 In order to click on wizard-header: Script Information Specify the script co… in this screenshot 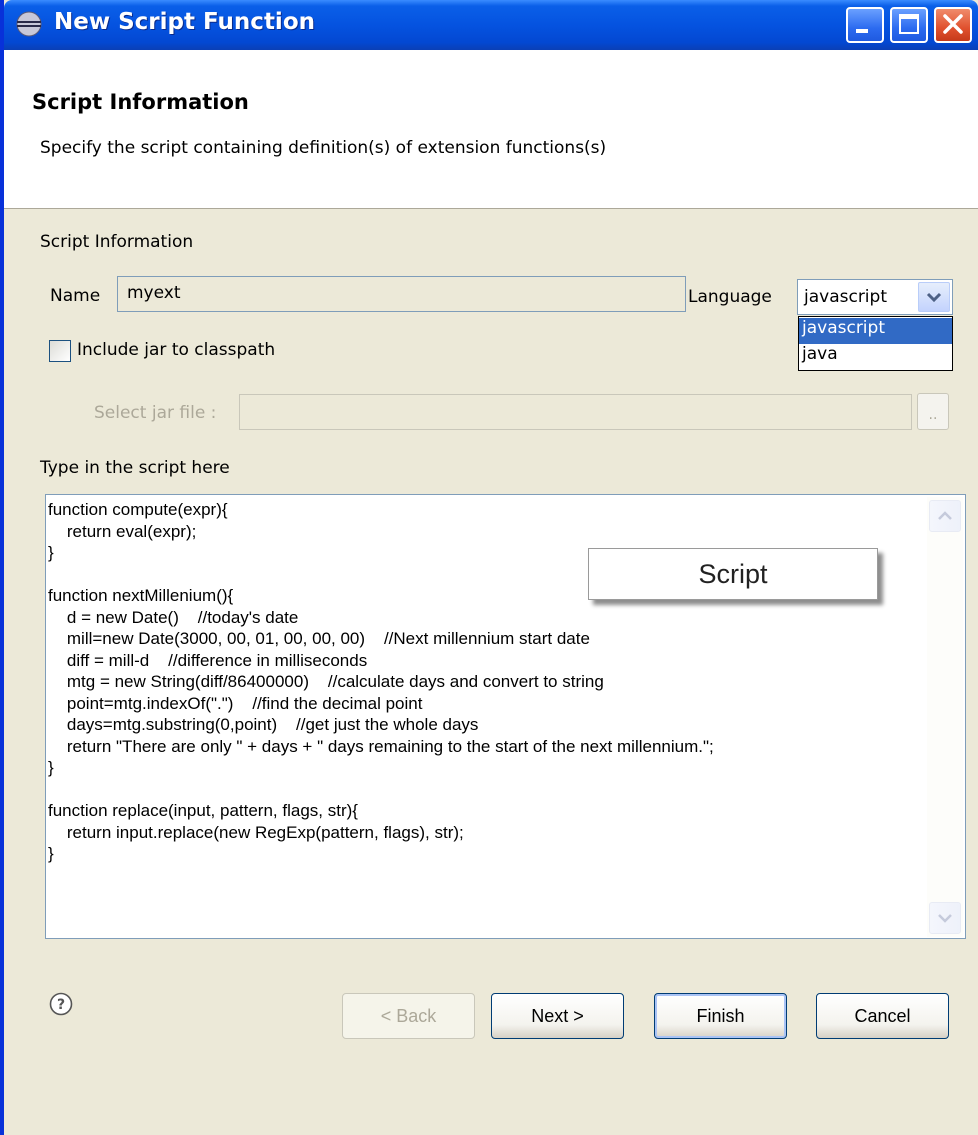, I will do `click(491, 129)`.